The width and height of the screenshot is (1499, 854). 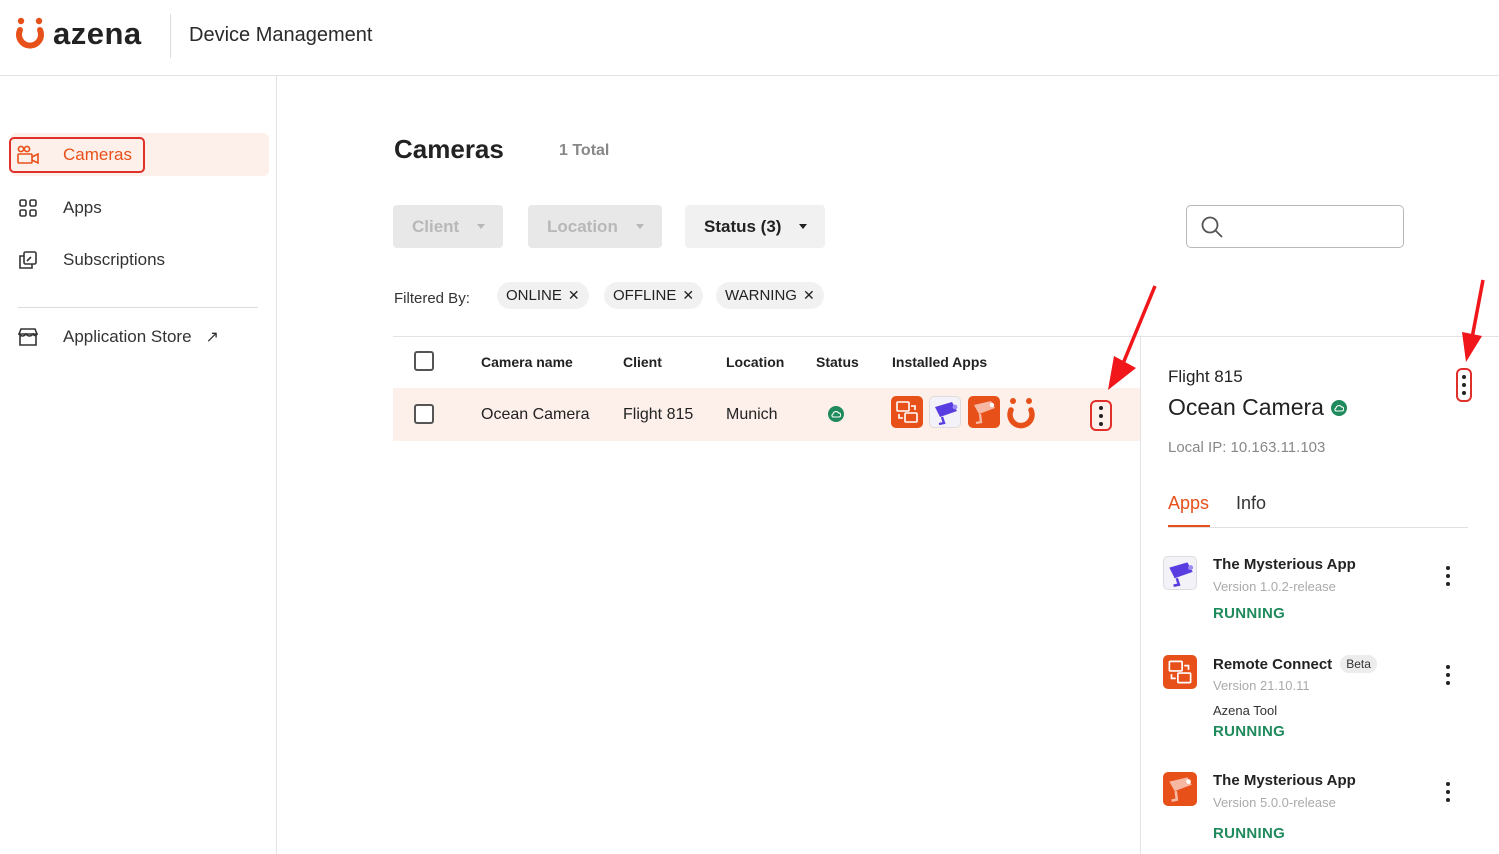 I want to click on chip-label: OFFLINE, so click(x=645, y=295).